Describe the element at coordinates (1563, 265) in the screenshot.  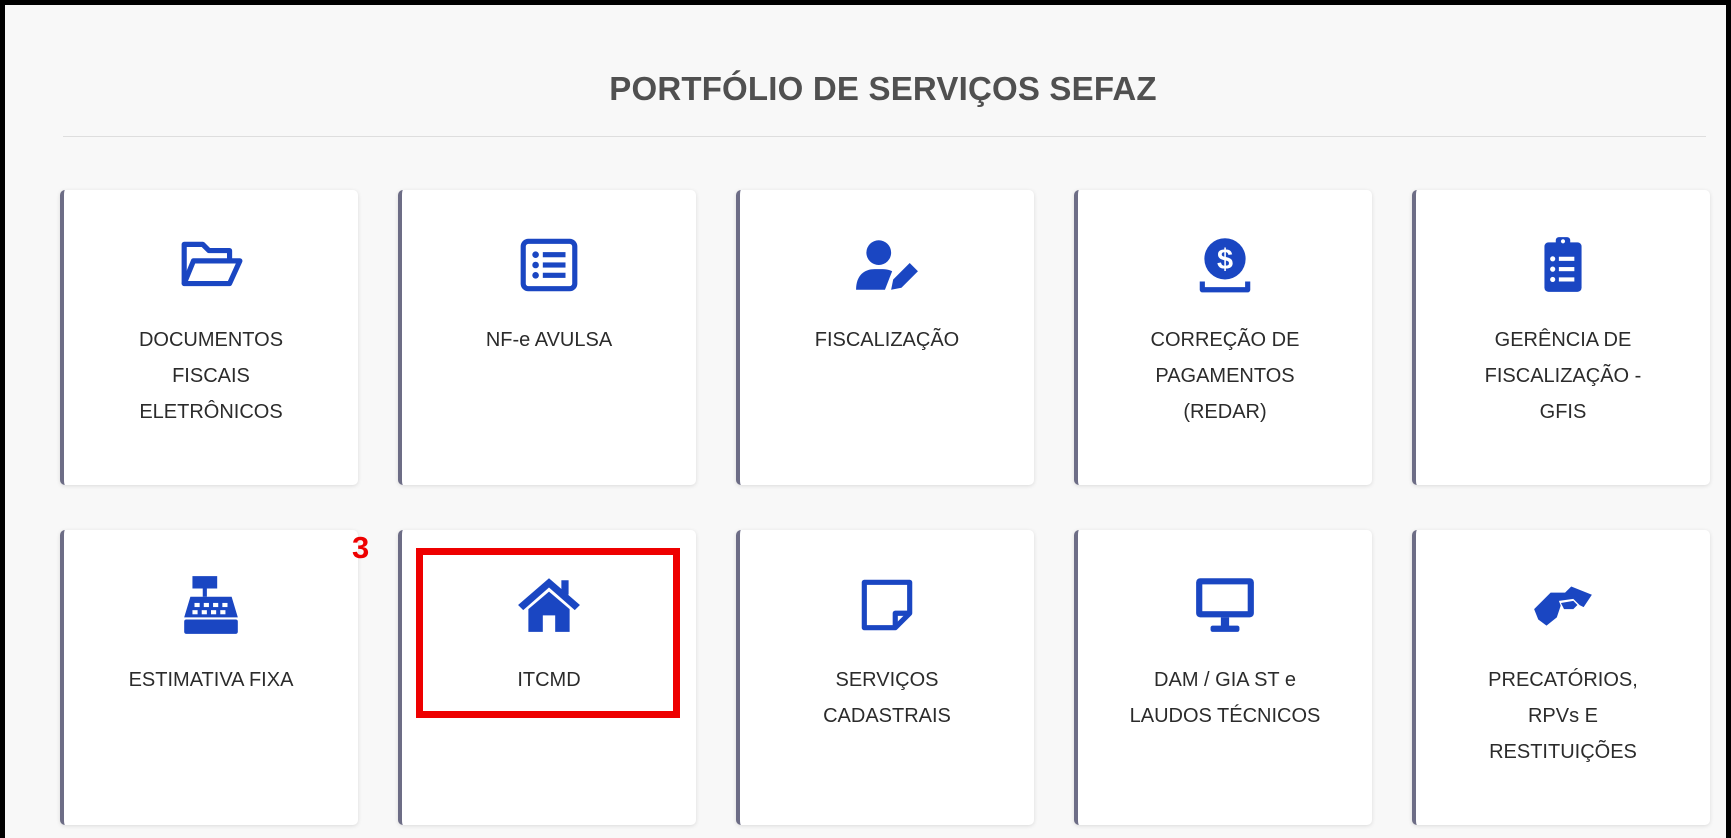
I see `clipboard-list-icon` at that location.